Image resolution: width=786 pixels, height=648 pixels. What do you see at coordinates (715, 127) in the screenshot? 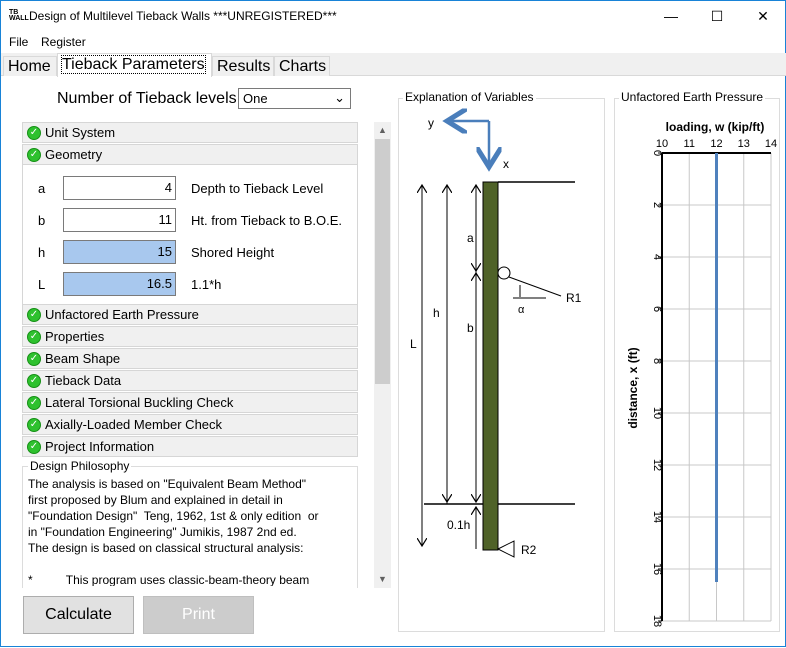
I see `chart-xlabel: loading, w (kip/ft)` at bounding box center [715, 127].